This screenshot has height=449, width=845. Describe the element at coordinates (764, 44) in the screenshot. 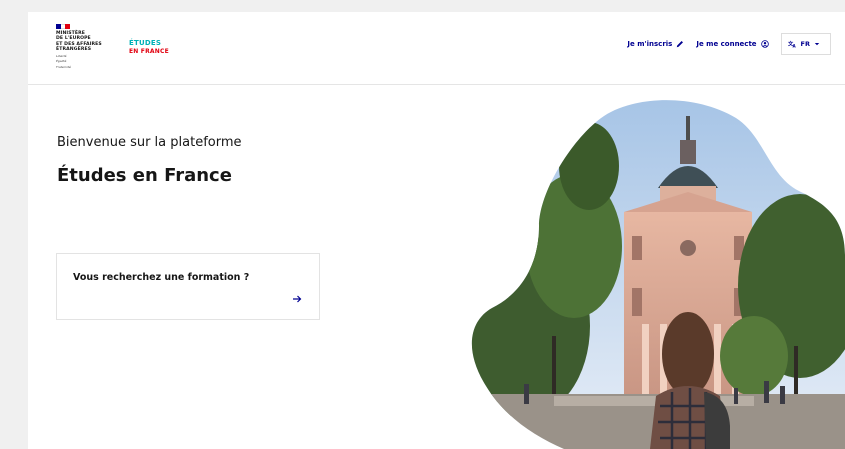

I see `user-circle-icon` at that location.